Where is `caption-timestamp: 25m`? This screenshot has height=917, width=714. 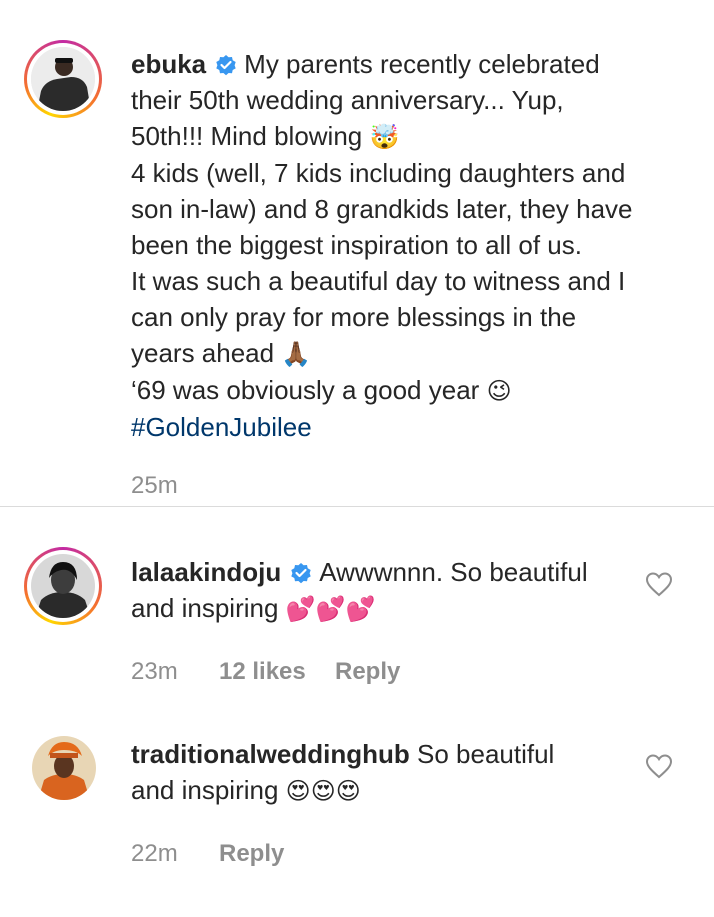 caption-timestamp: 25m is located at coordinates (154, 485).